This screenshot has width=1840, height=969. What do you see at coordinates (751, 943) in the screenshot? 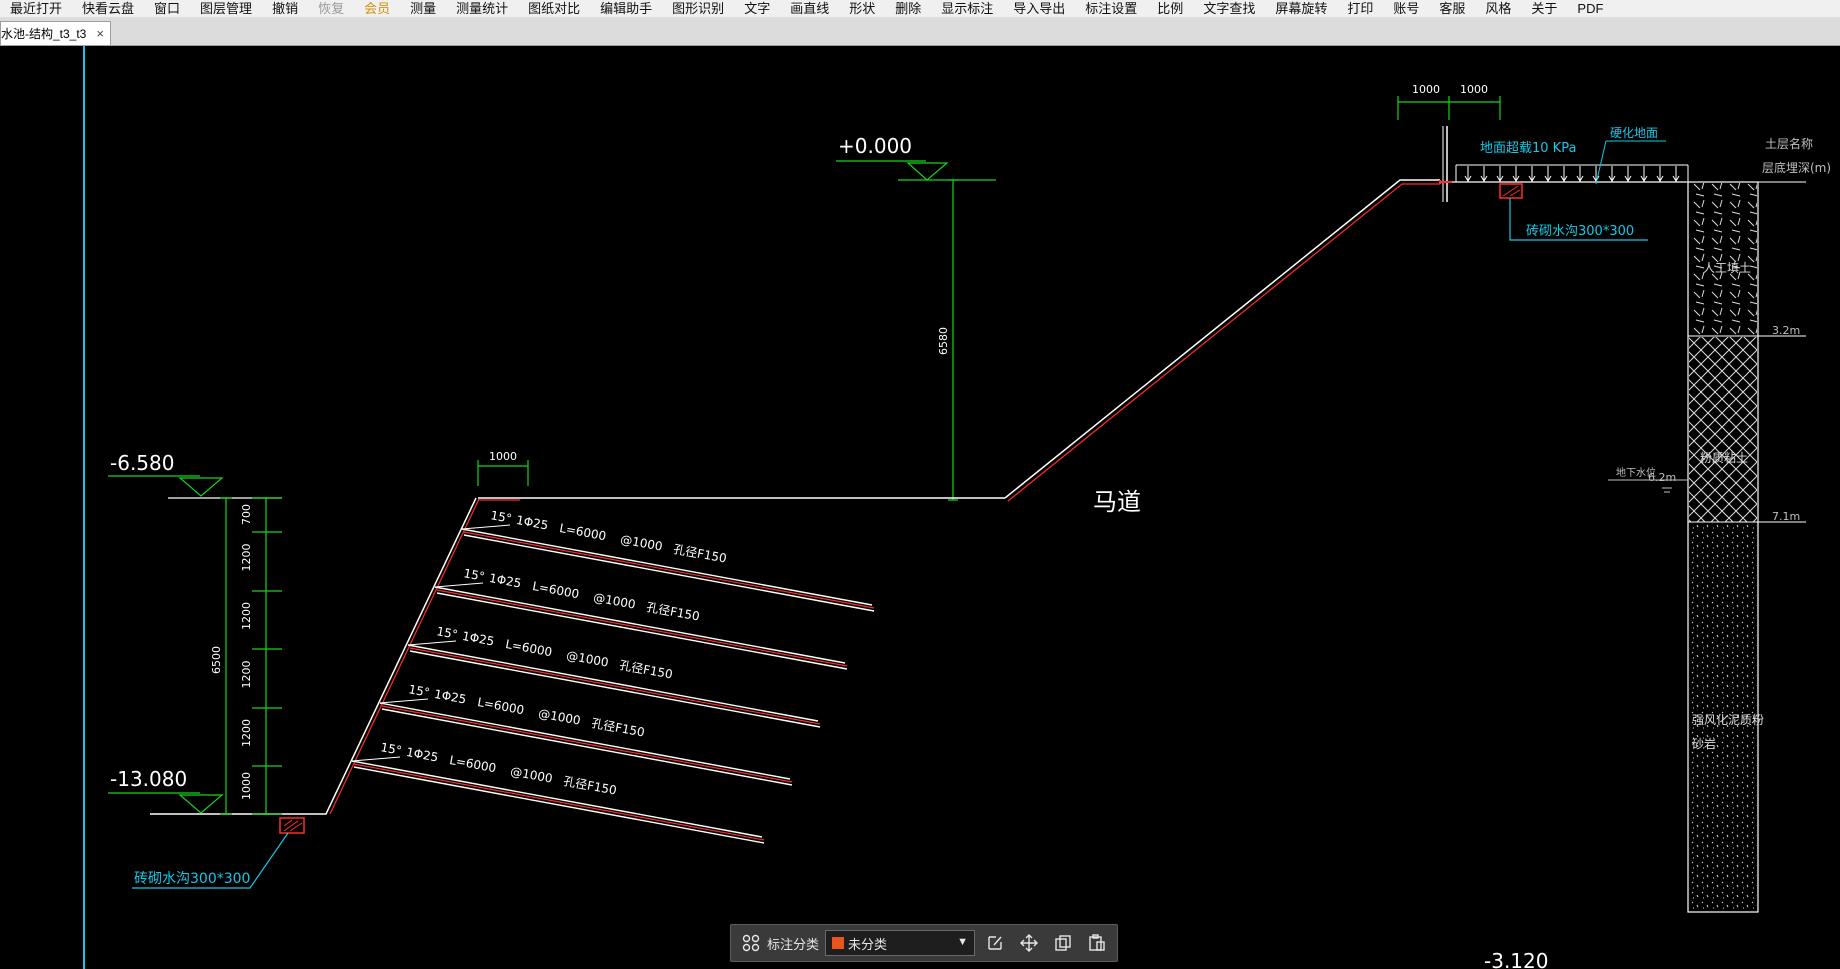
I see `grid-icon` at bounding box center [751, 943].